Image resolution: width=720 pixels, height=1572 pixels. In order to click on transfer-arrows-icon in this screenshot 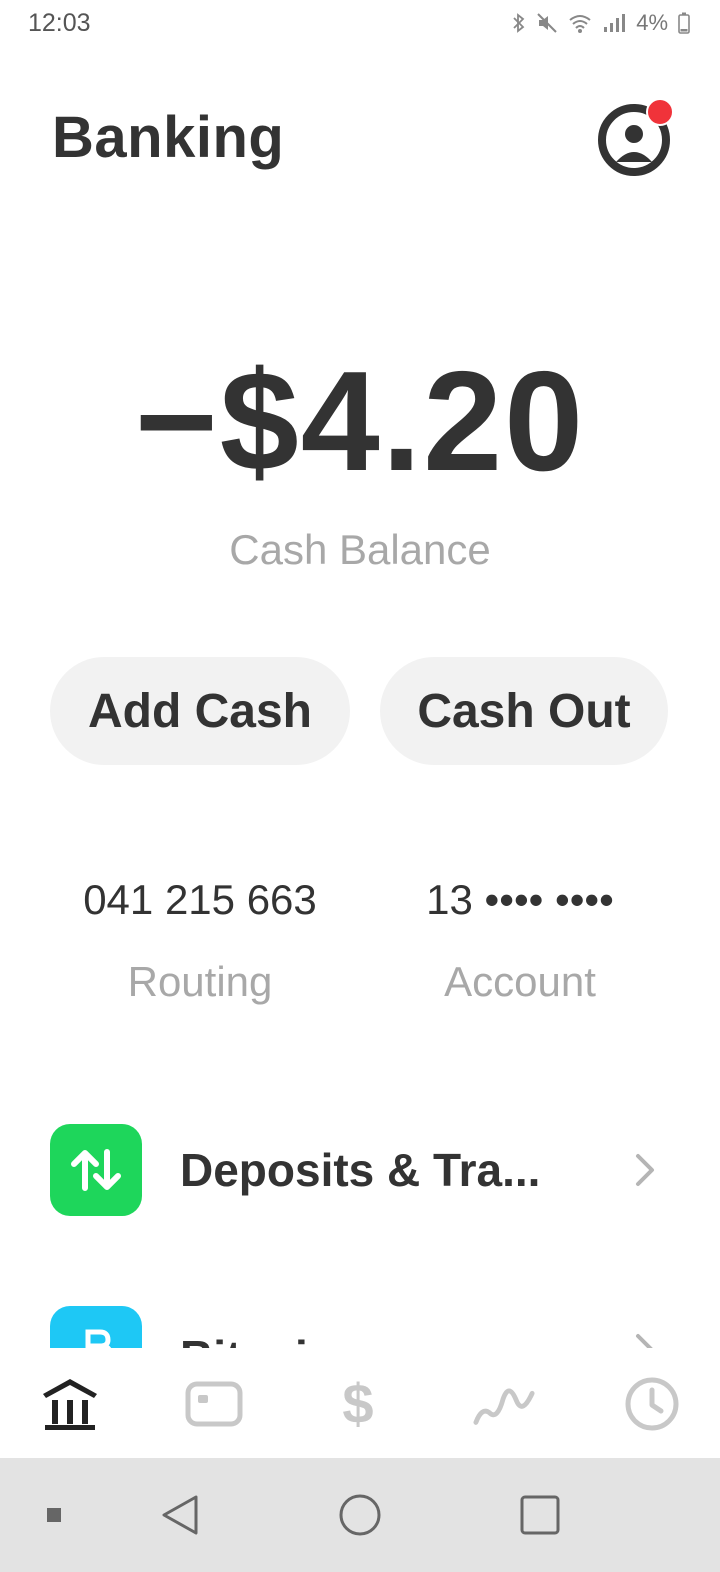, I will do `click(96, 1170)`.